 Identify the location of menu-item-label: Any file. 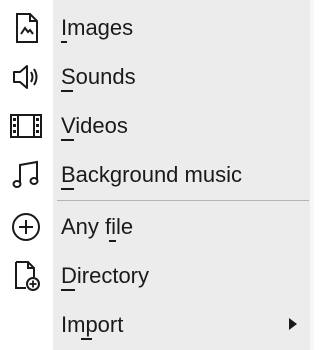
(97, 226).